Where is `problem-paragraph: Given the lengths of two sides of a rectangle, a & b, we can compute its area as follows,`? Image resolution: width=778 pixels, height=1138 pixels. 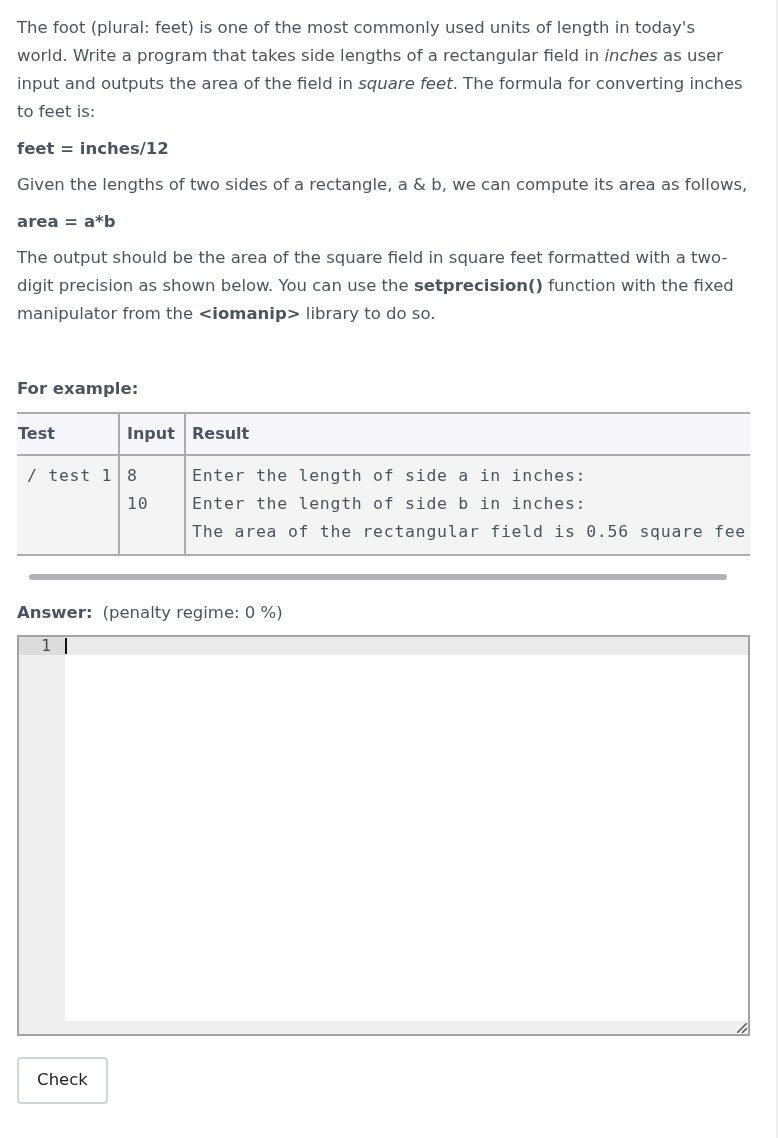
problem-paragraph: Given the lengths of two sides of a rectangle, a & b, we can compute its area as follows, is located at coordinates (382, 185).